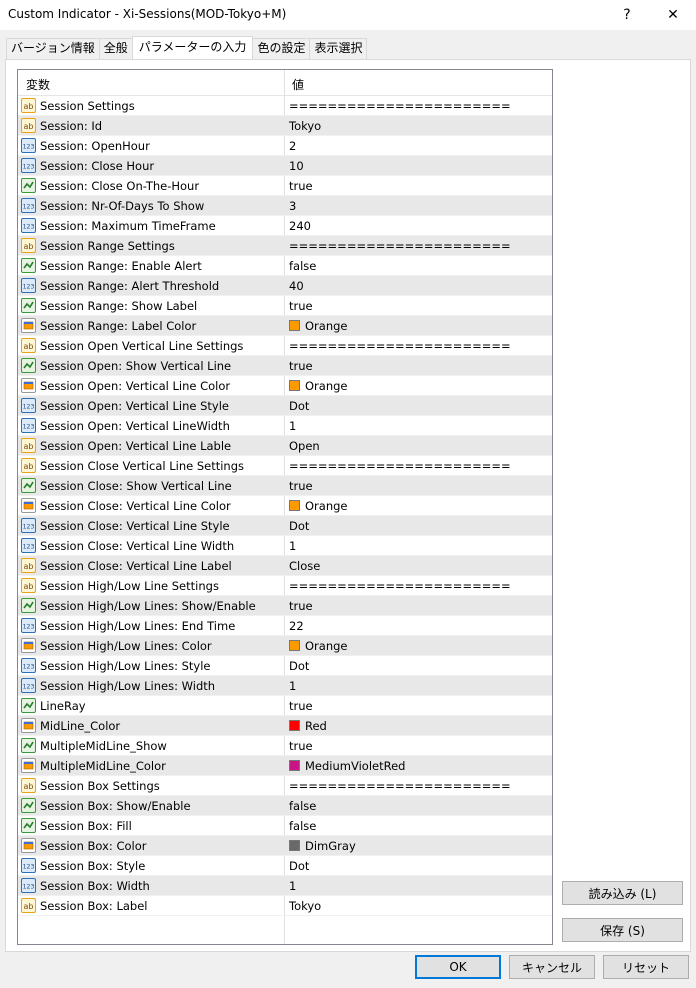  What do you see at coordinates (285, 626) in the screenshot?
I see `table-row: 123 Session High/Low Lines: End Time 22` at bounding box center [285, 626].